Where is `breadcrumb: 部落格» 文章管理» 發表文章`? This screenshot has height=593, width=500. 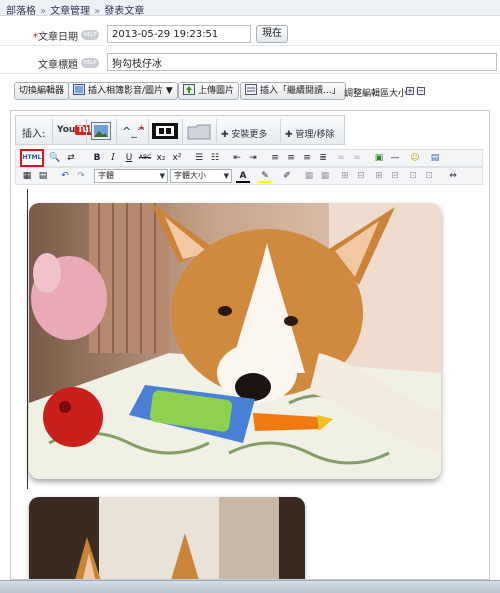
breadcrumb: 部落格» 文章管理» 發表文章 is located at coordinates (250, 8).